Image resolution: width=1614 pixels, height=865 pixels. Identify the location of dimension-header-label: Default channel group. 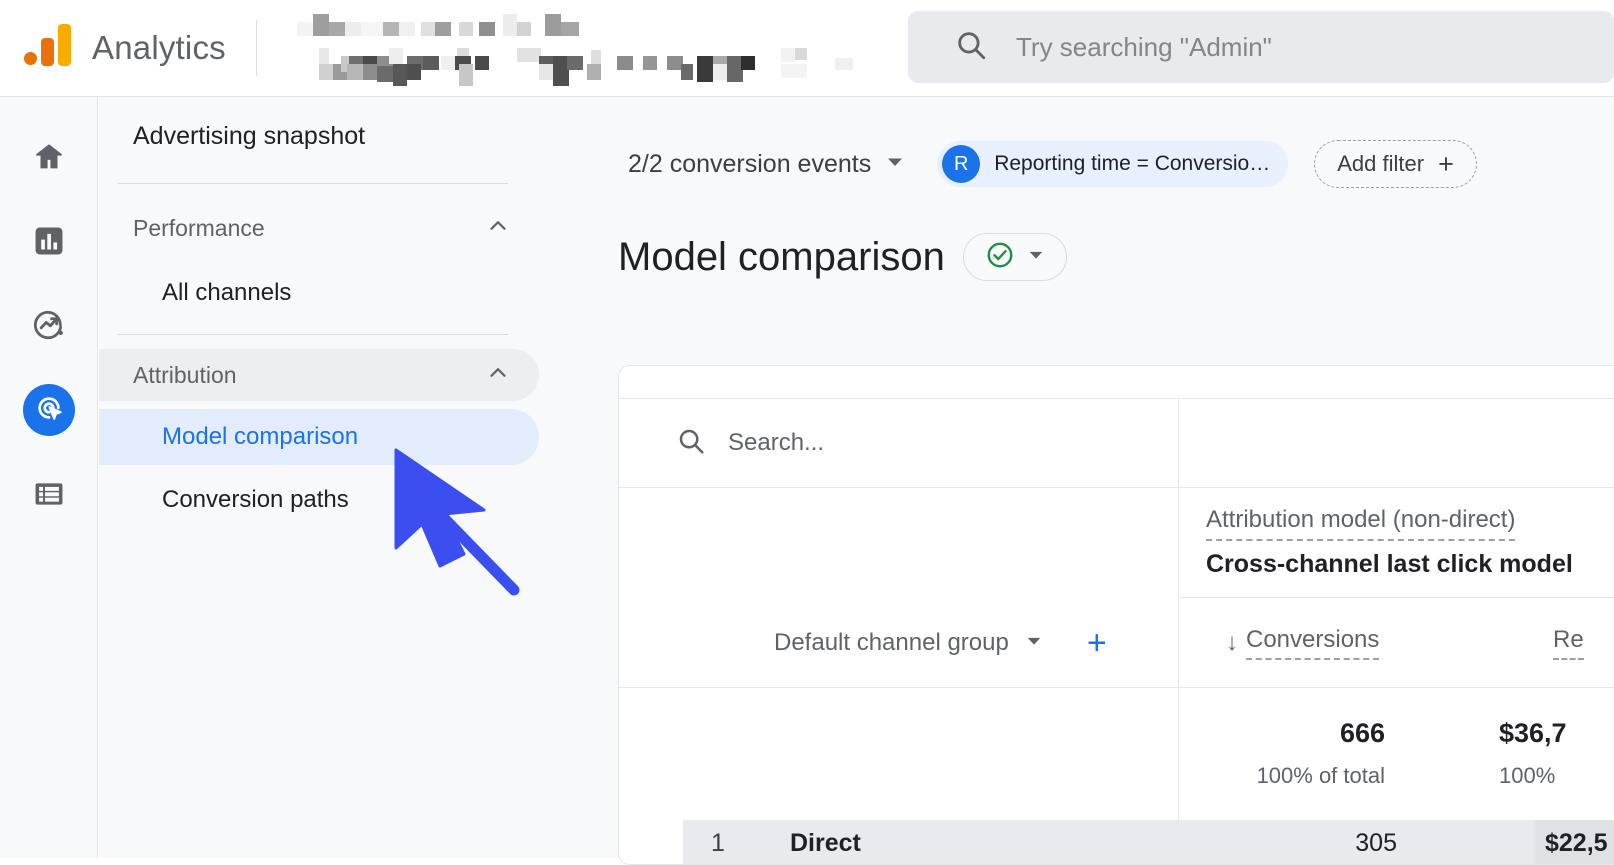
(891, 642).